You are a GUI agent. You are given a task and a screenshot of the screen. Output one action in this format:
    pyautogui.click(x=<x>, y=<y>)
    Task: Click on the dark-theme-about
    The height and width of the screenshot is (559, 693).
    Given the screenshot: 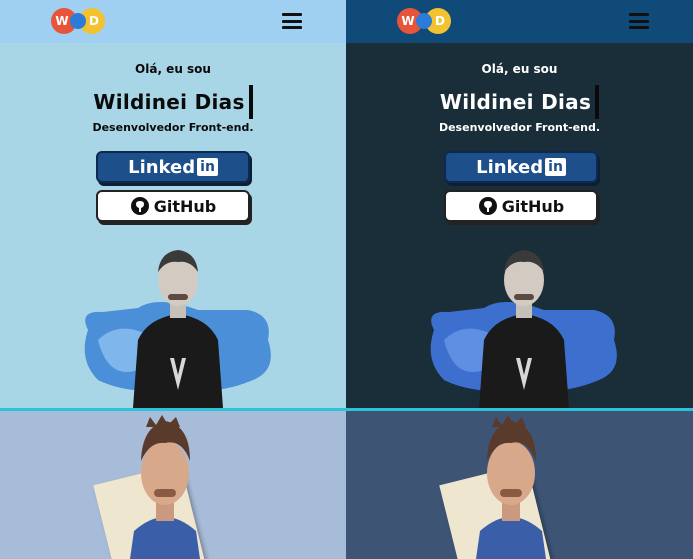 What is the action you would take?
    pyautogui.click(x=519, y=485)
    